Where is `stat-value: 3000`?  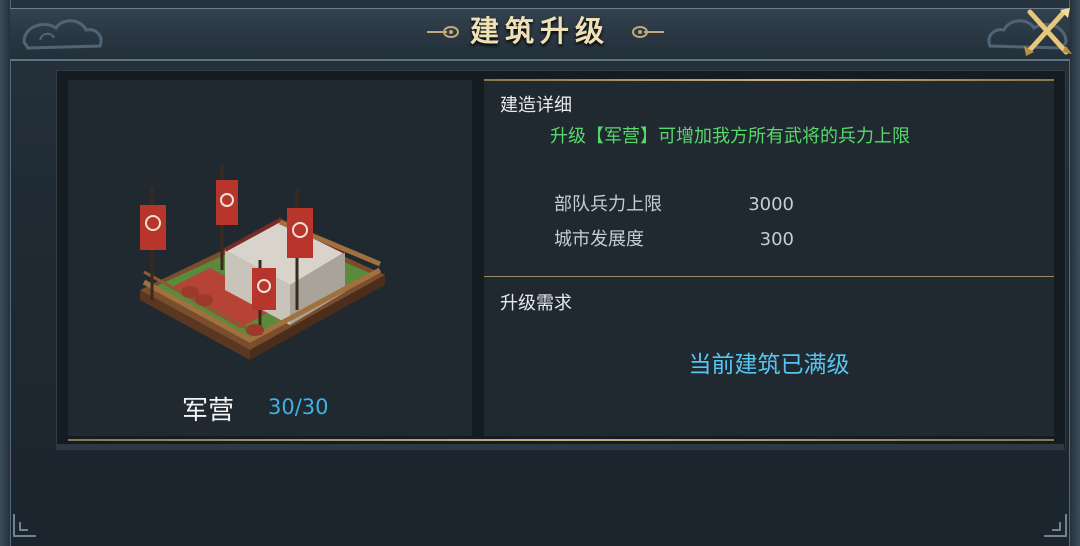
stat-value: 3000 is located at coordinates (771, 204).